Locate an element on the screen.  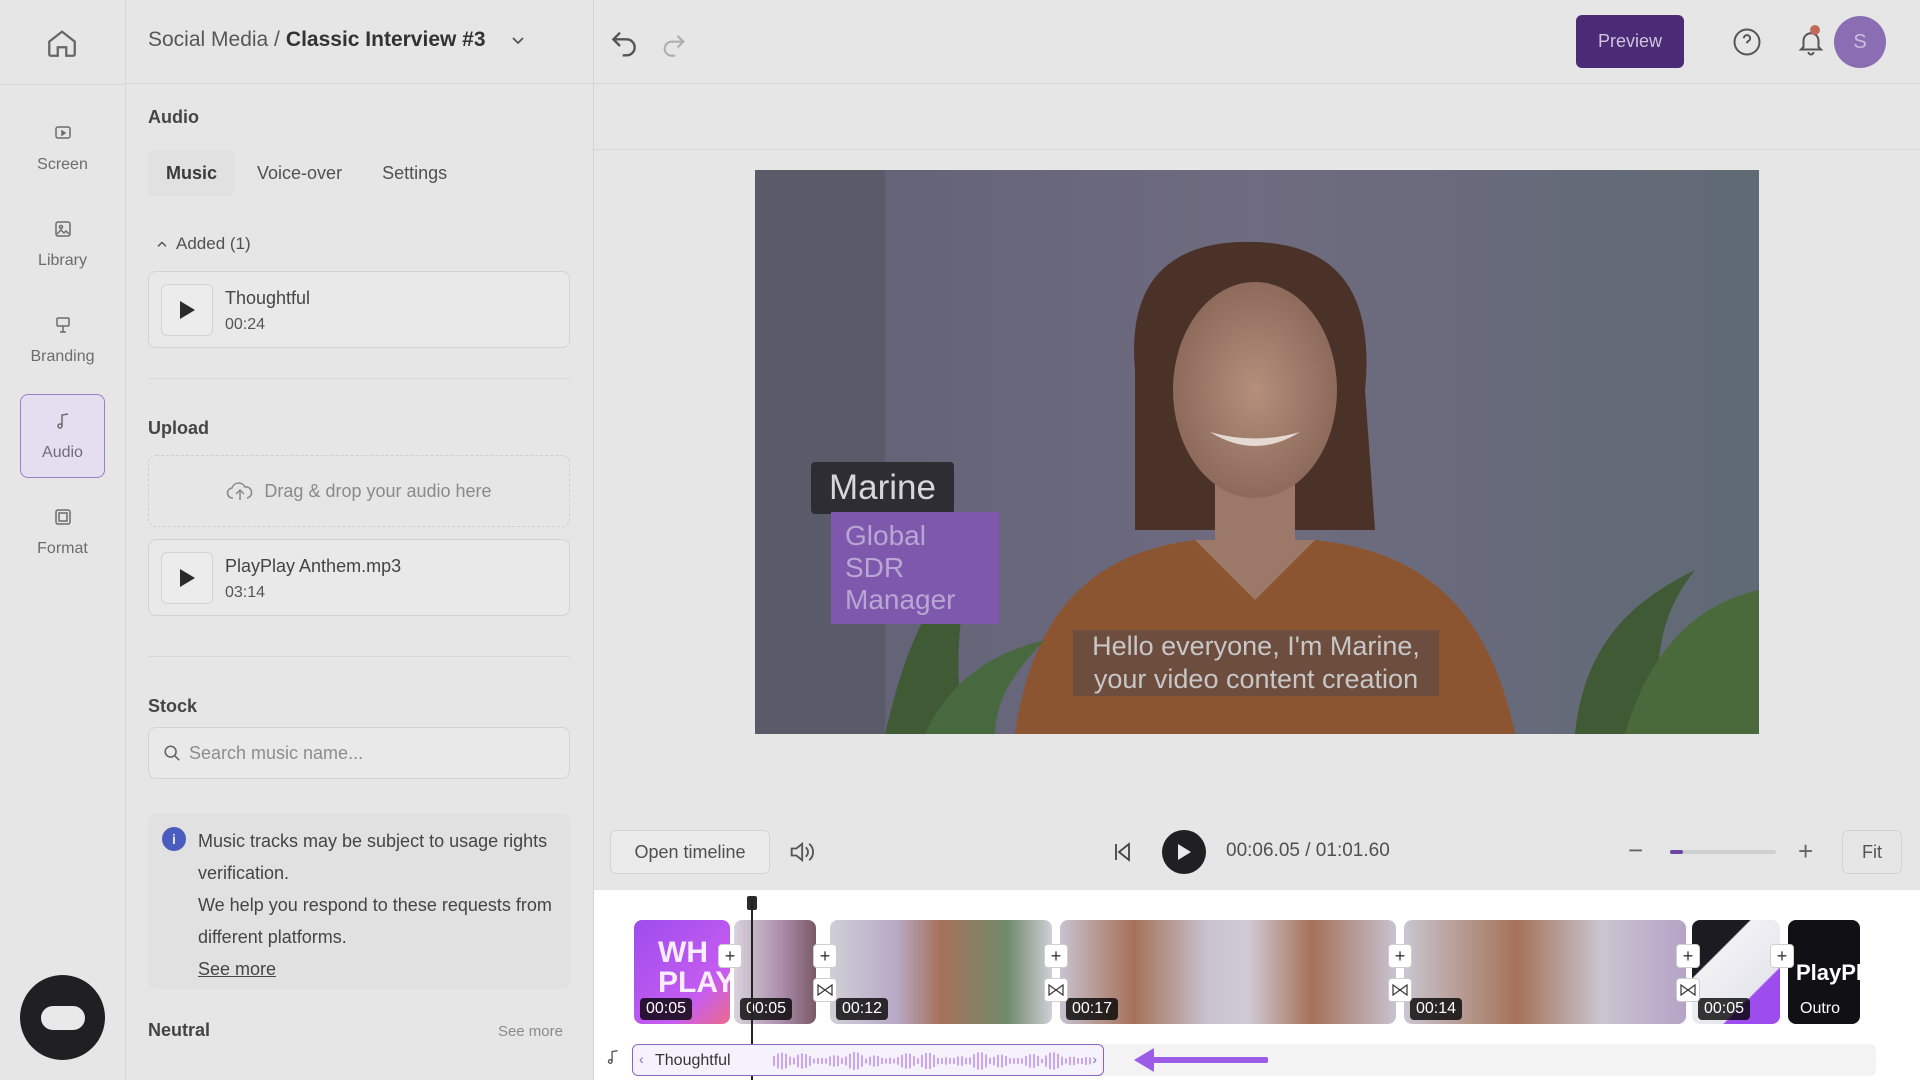
uploaded-track-card: PlayPlay Anthem.mp3 03:14 is located at coordinates (359, 577).